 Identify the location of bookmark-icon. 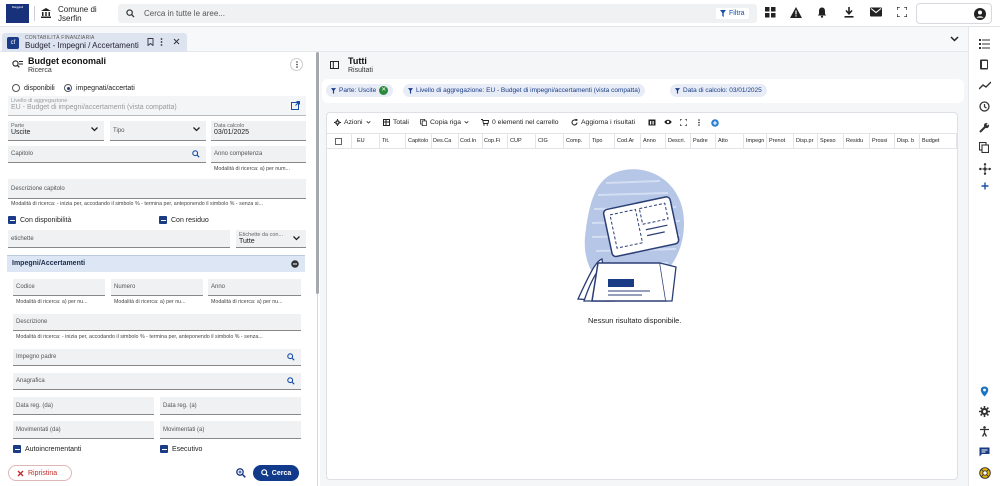
(150, 42).